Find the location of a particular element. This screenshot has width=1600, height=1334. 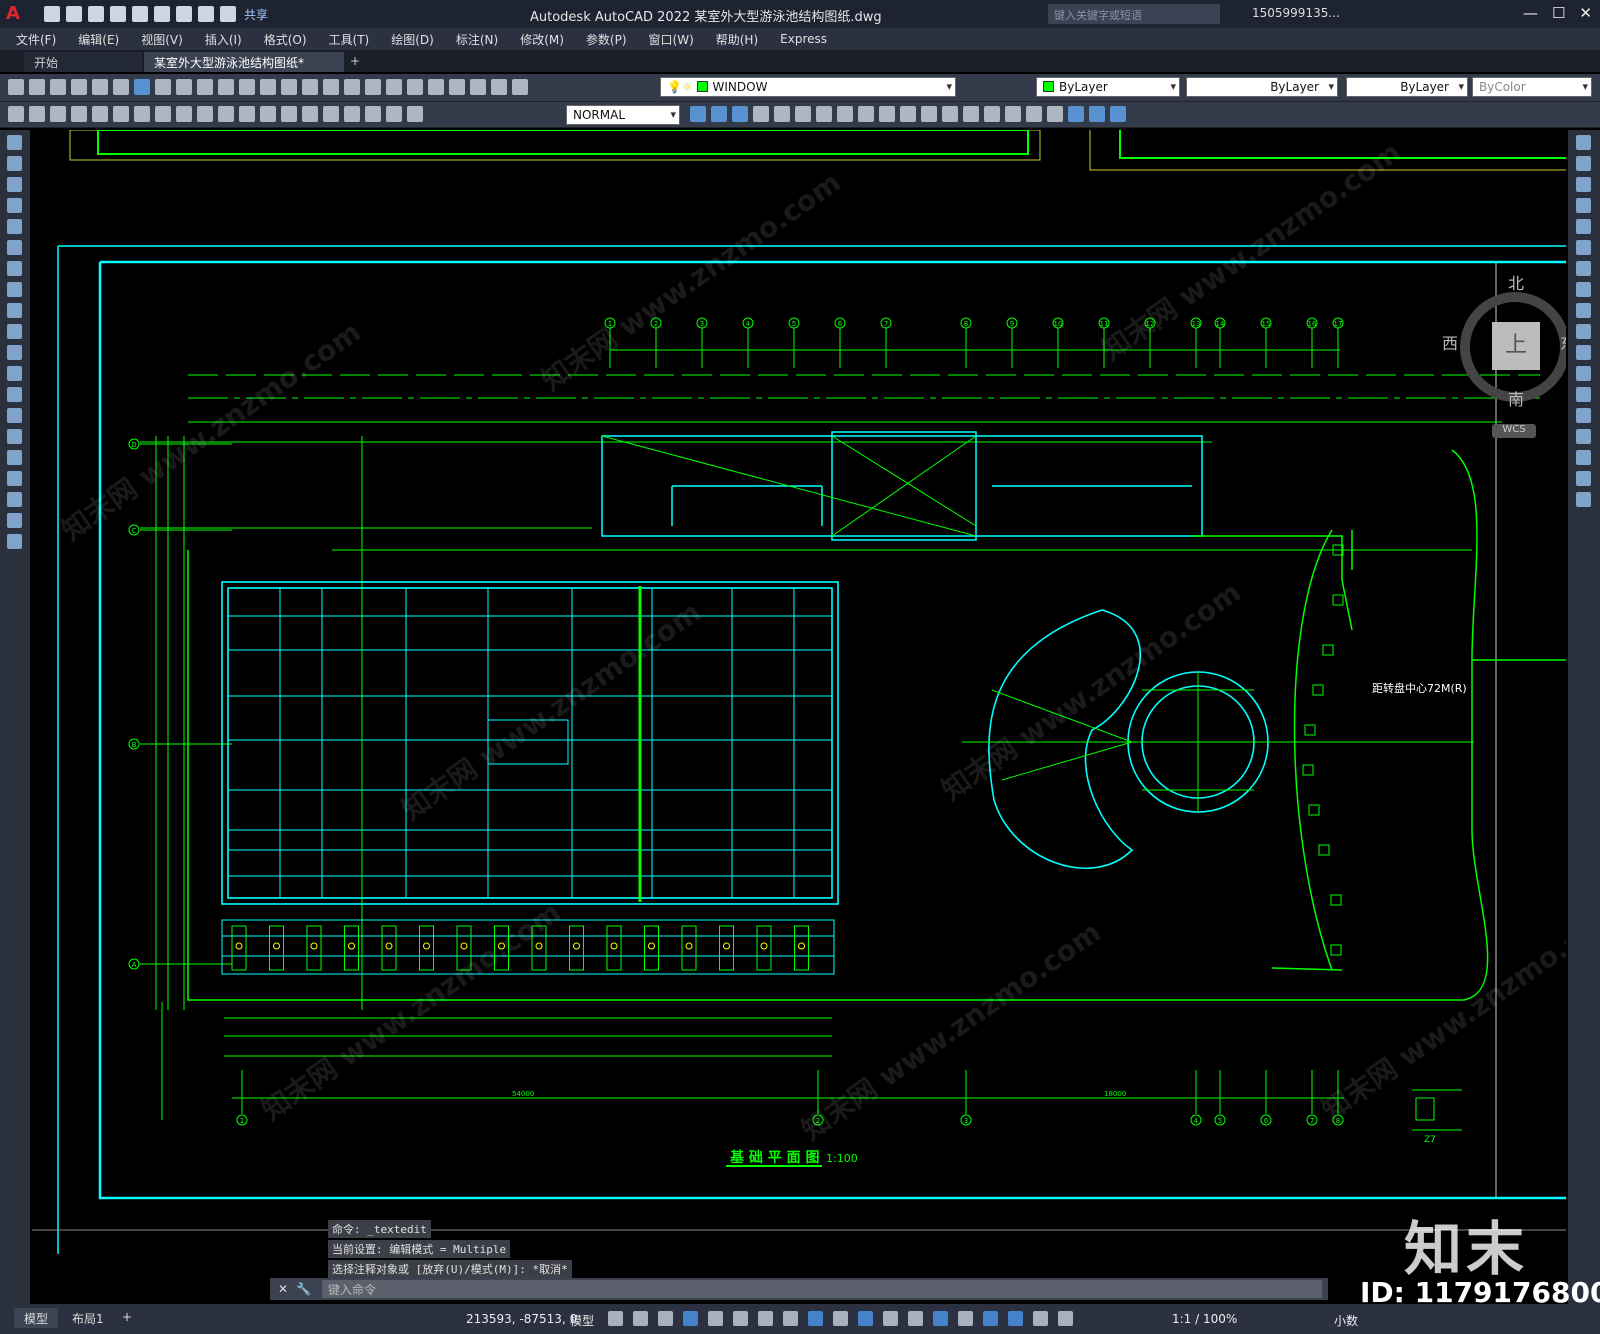

zoom-realtime-icon is located at coordinates (310, 87).